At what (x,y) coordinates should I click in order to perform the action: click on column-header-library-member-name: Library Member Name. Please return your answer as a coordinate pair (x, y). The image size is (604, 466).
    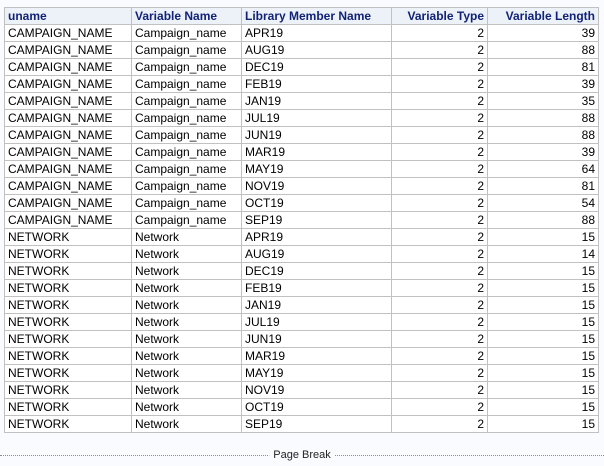
    Looking at the image, I should click on (316, 16).